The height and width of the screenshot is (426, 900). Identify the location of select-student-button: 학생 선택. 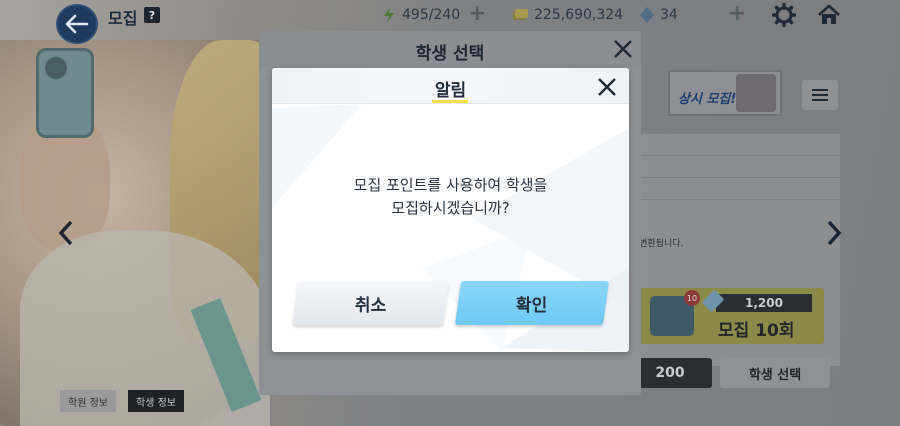
(775, 373).